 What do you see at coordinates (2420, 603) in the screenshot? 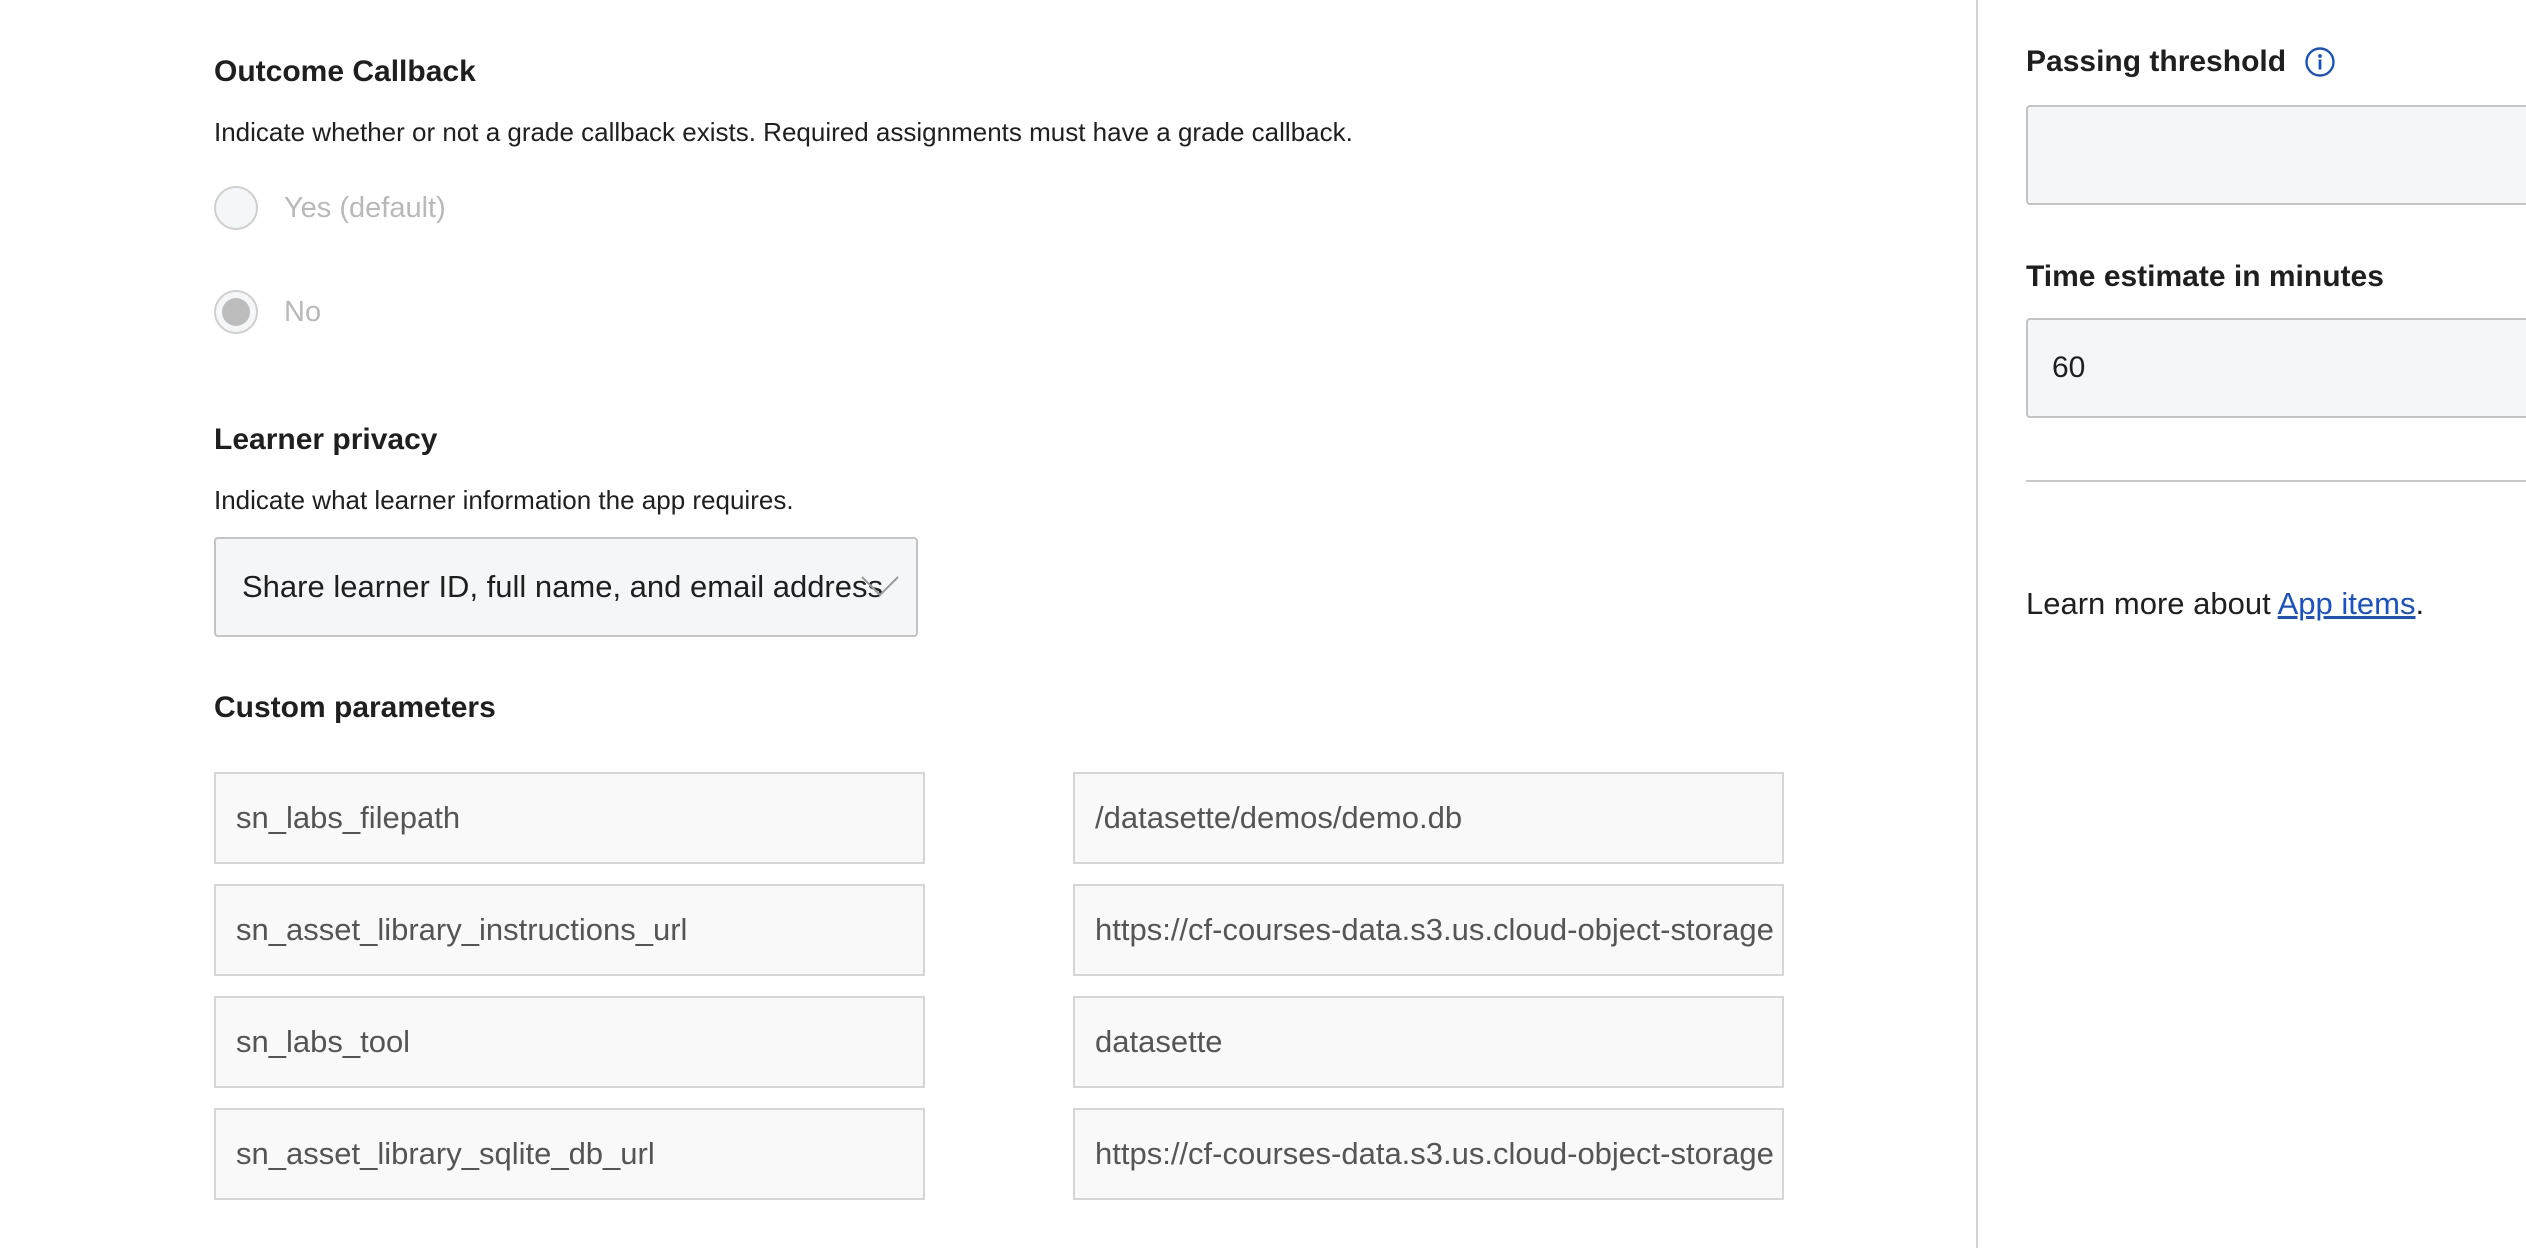
I see `learn-more-suffix: .` at bounding box center [2420, 603].